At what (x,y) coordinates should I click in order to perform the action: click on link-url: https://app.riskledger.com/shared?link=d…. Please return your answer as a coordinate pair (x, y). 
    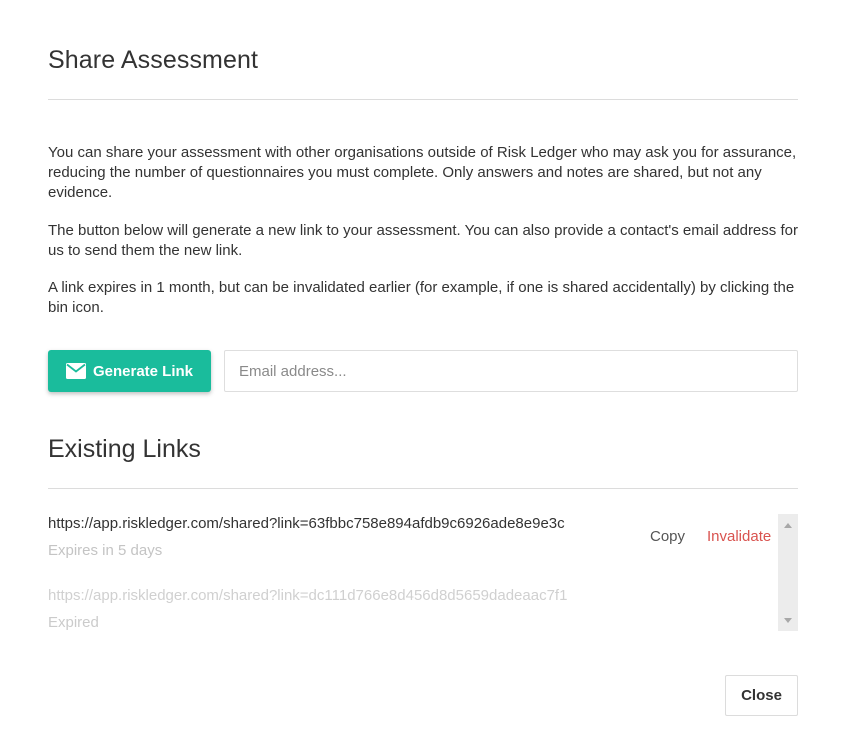
    Looking at the image, I should click on (308, 595).